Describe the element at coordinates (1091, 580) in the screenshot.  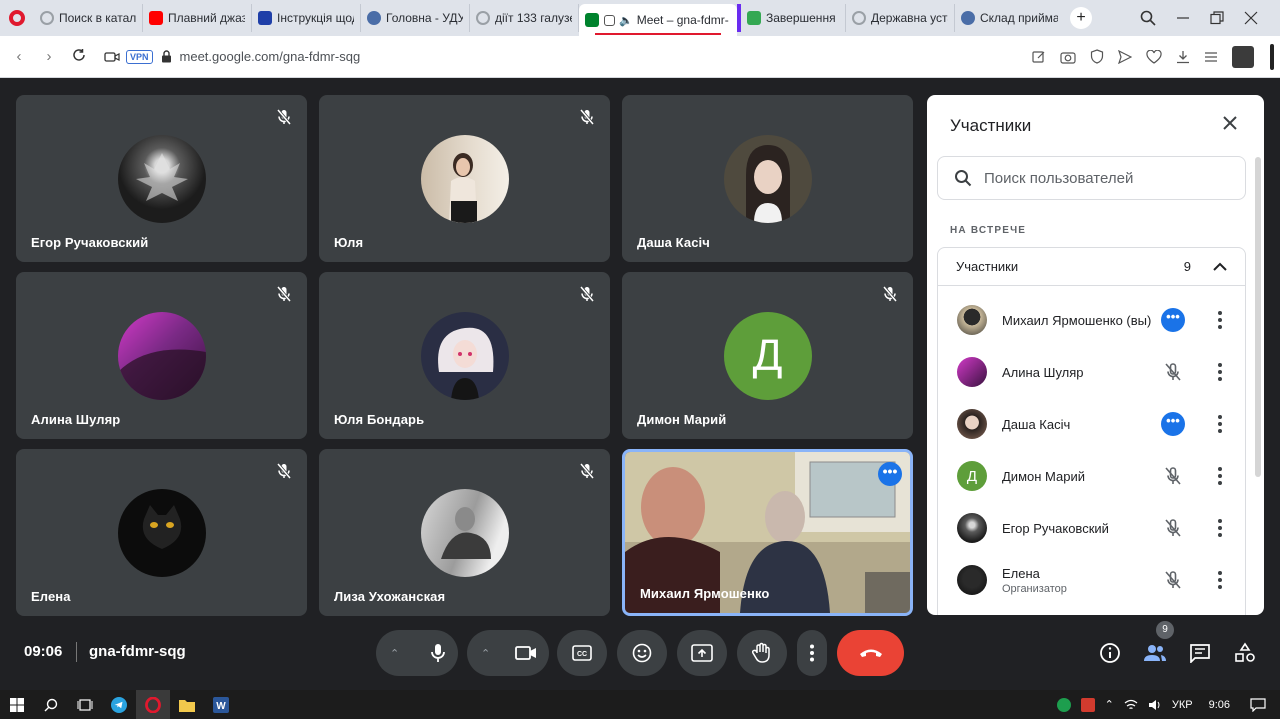
I see `participant-row: Елена Организатор` at that location.